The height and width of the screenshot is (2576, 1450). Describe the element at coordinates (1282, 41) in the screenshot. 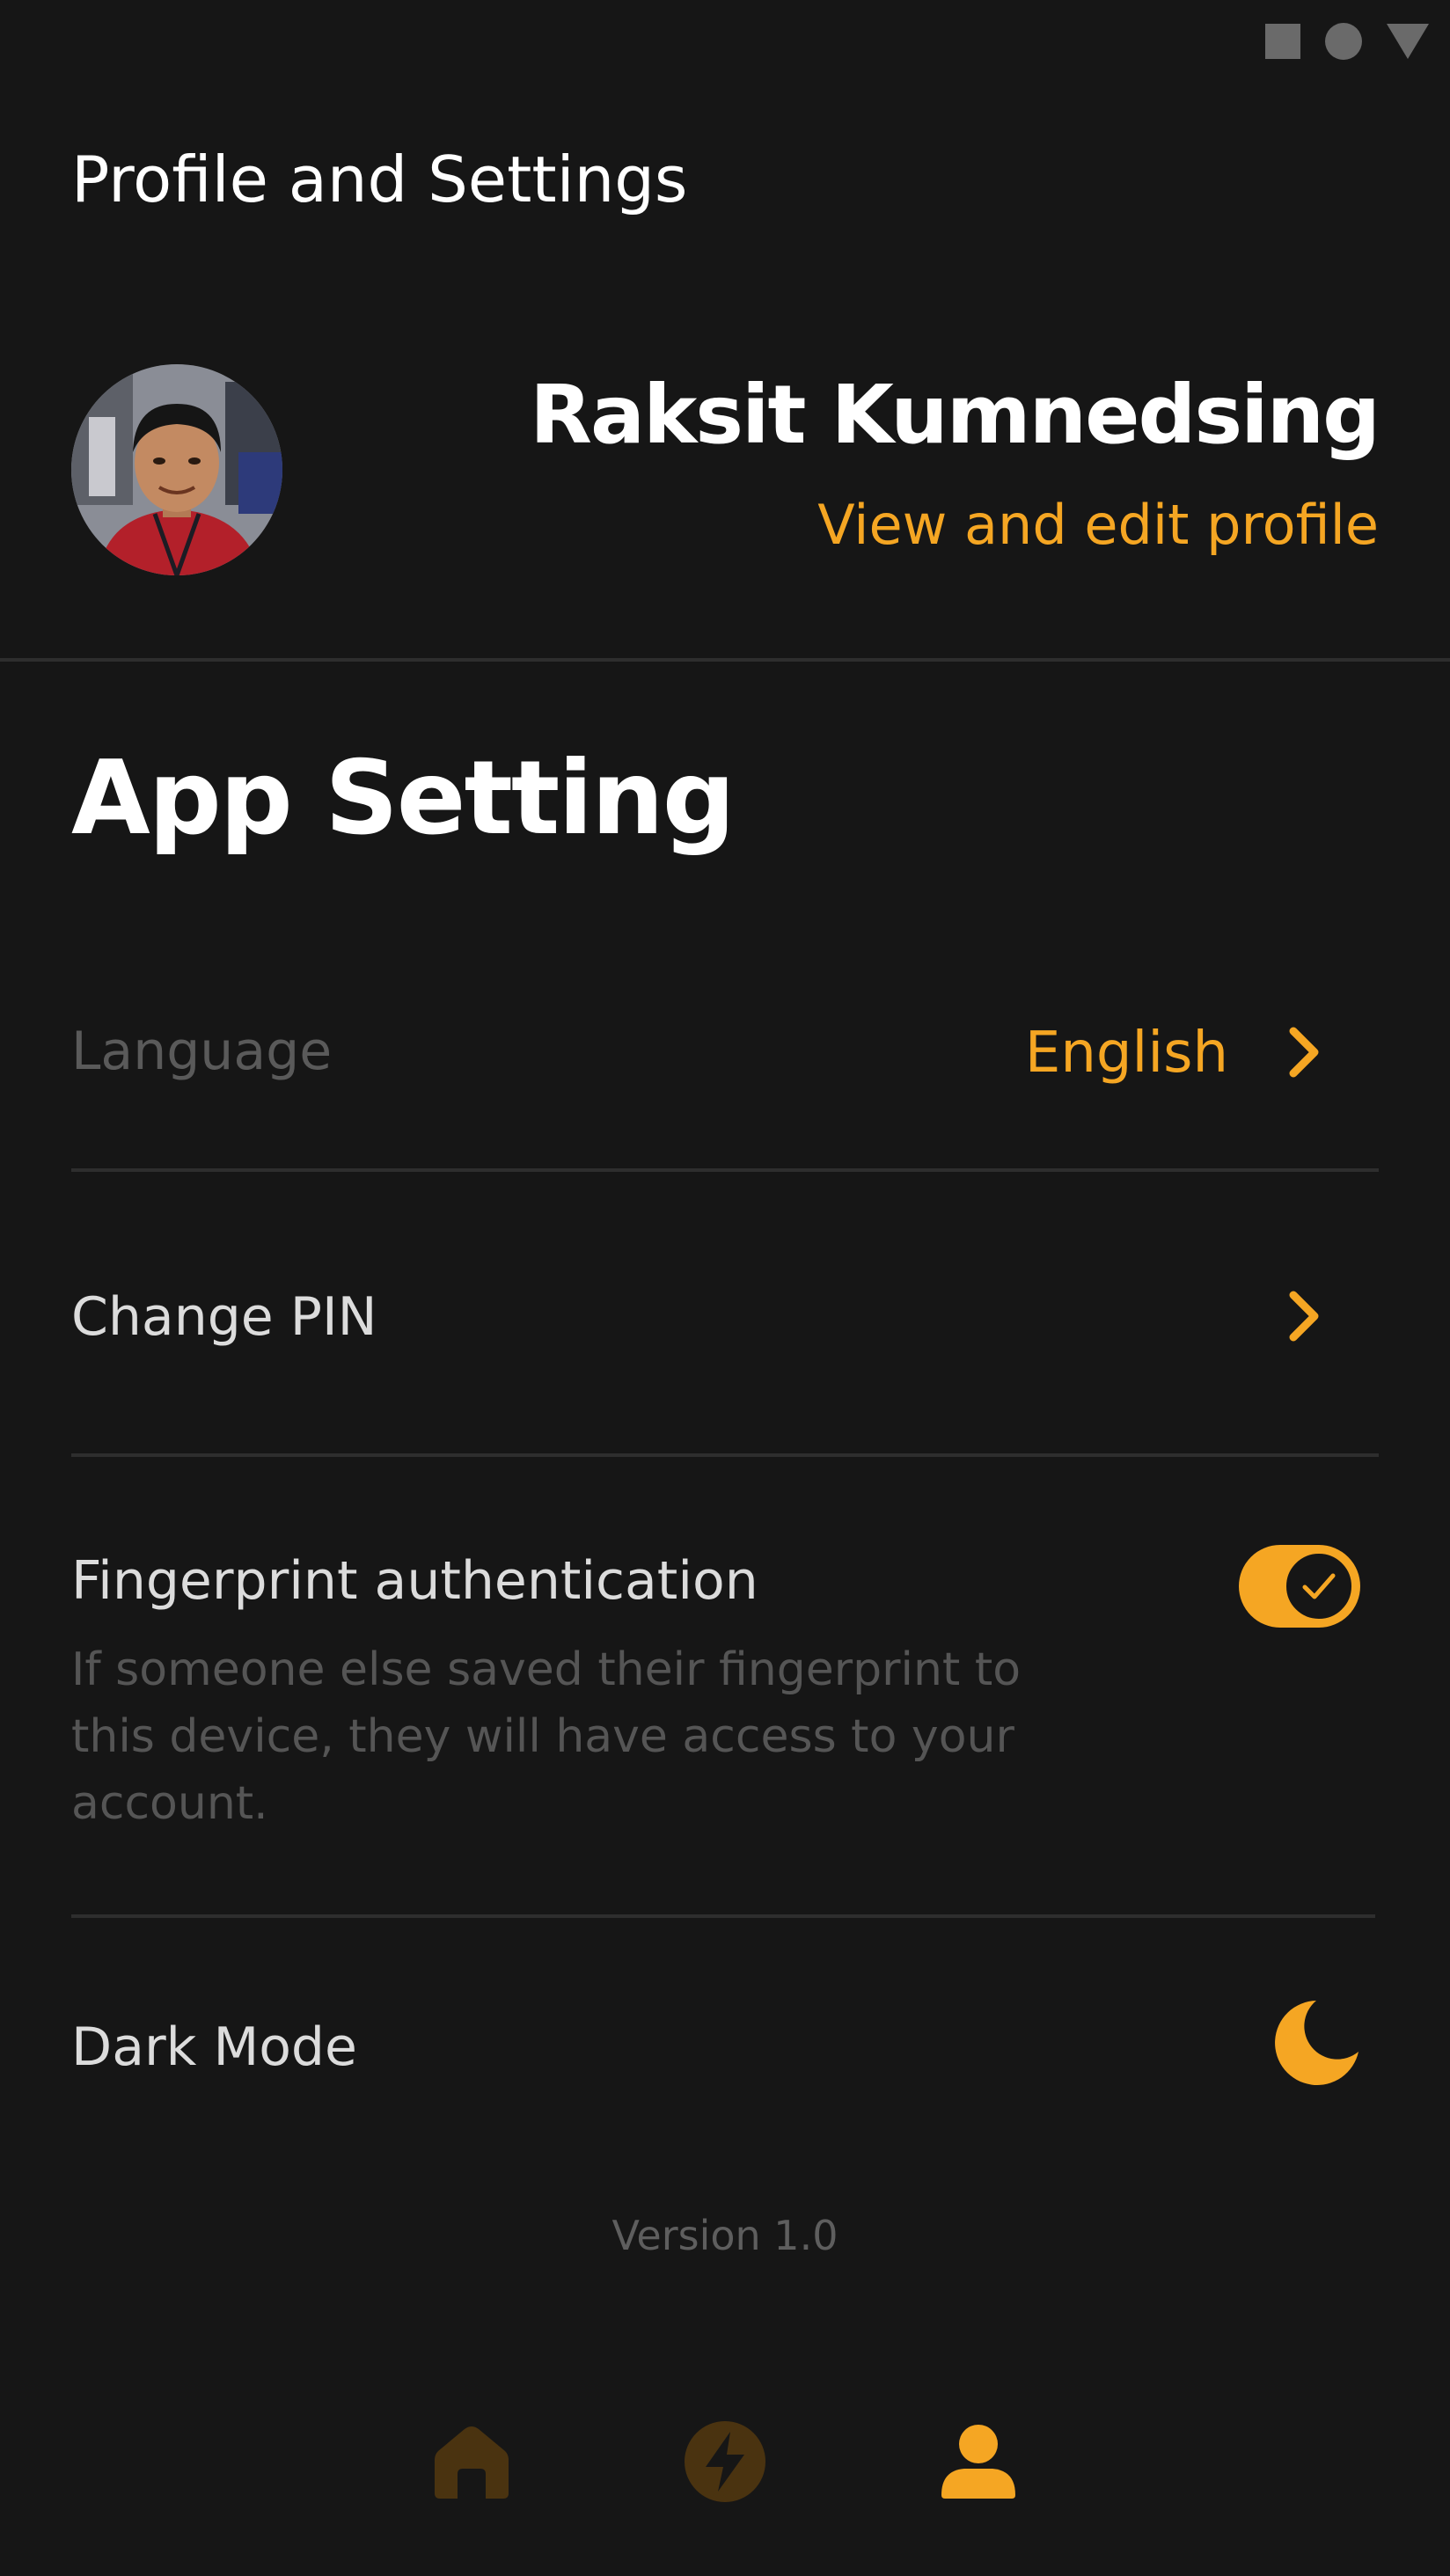

I see `square-icon` at that location.